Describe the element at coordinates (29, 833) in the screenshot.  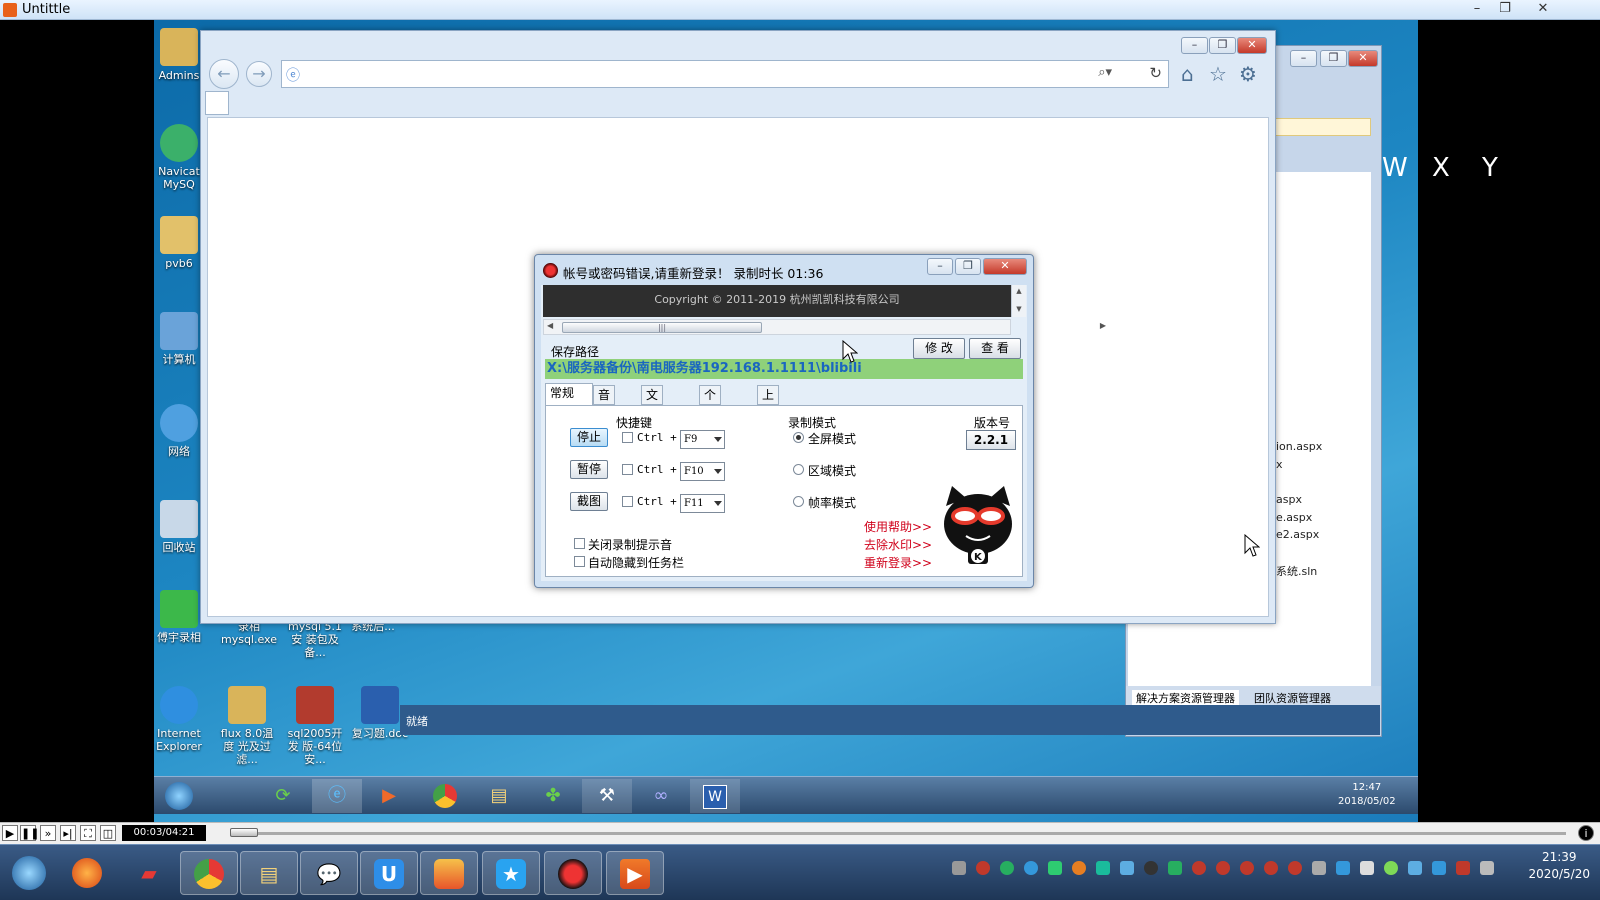
I see `pause-icon: ❚❚` at that location.